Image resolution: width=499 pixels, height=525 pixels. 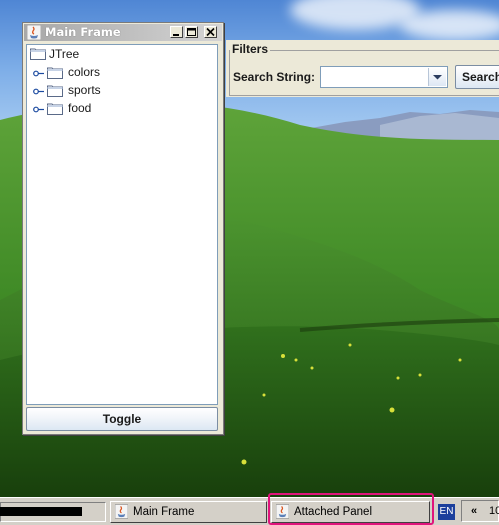 What do you see at coordinates (123, 32) in the screenshot?
I see `title-bar: Main Frame` at bounding box center [123, 32].